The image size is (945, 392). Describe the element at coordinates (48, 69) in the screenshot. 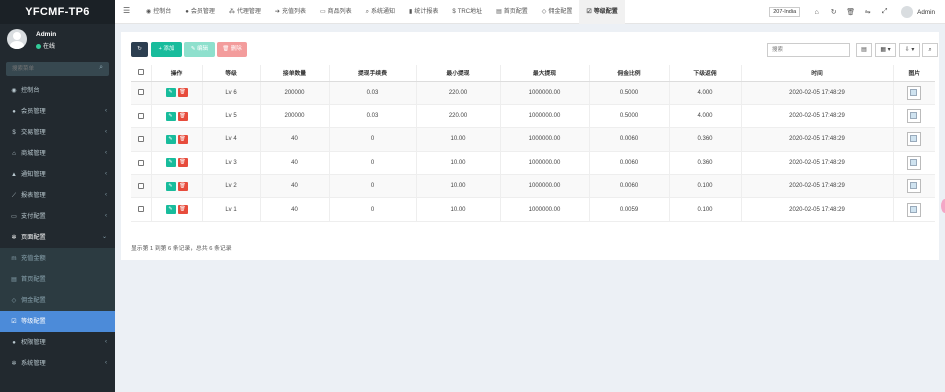

I see `sidebar-search-input` at that location.